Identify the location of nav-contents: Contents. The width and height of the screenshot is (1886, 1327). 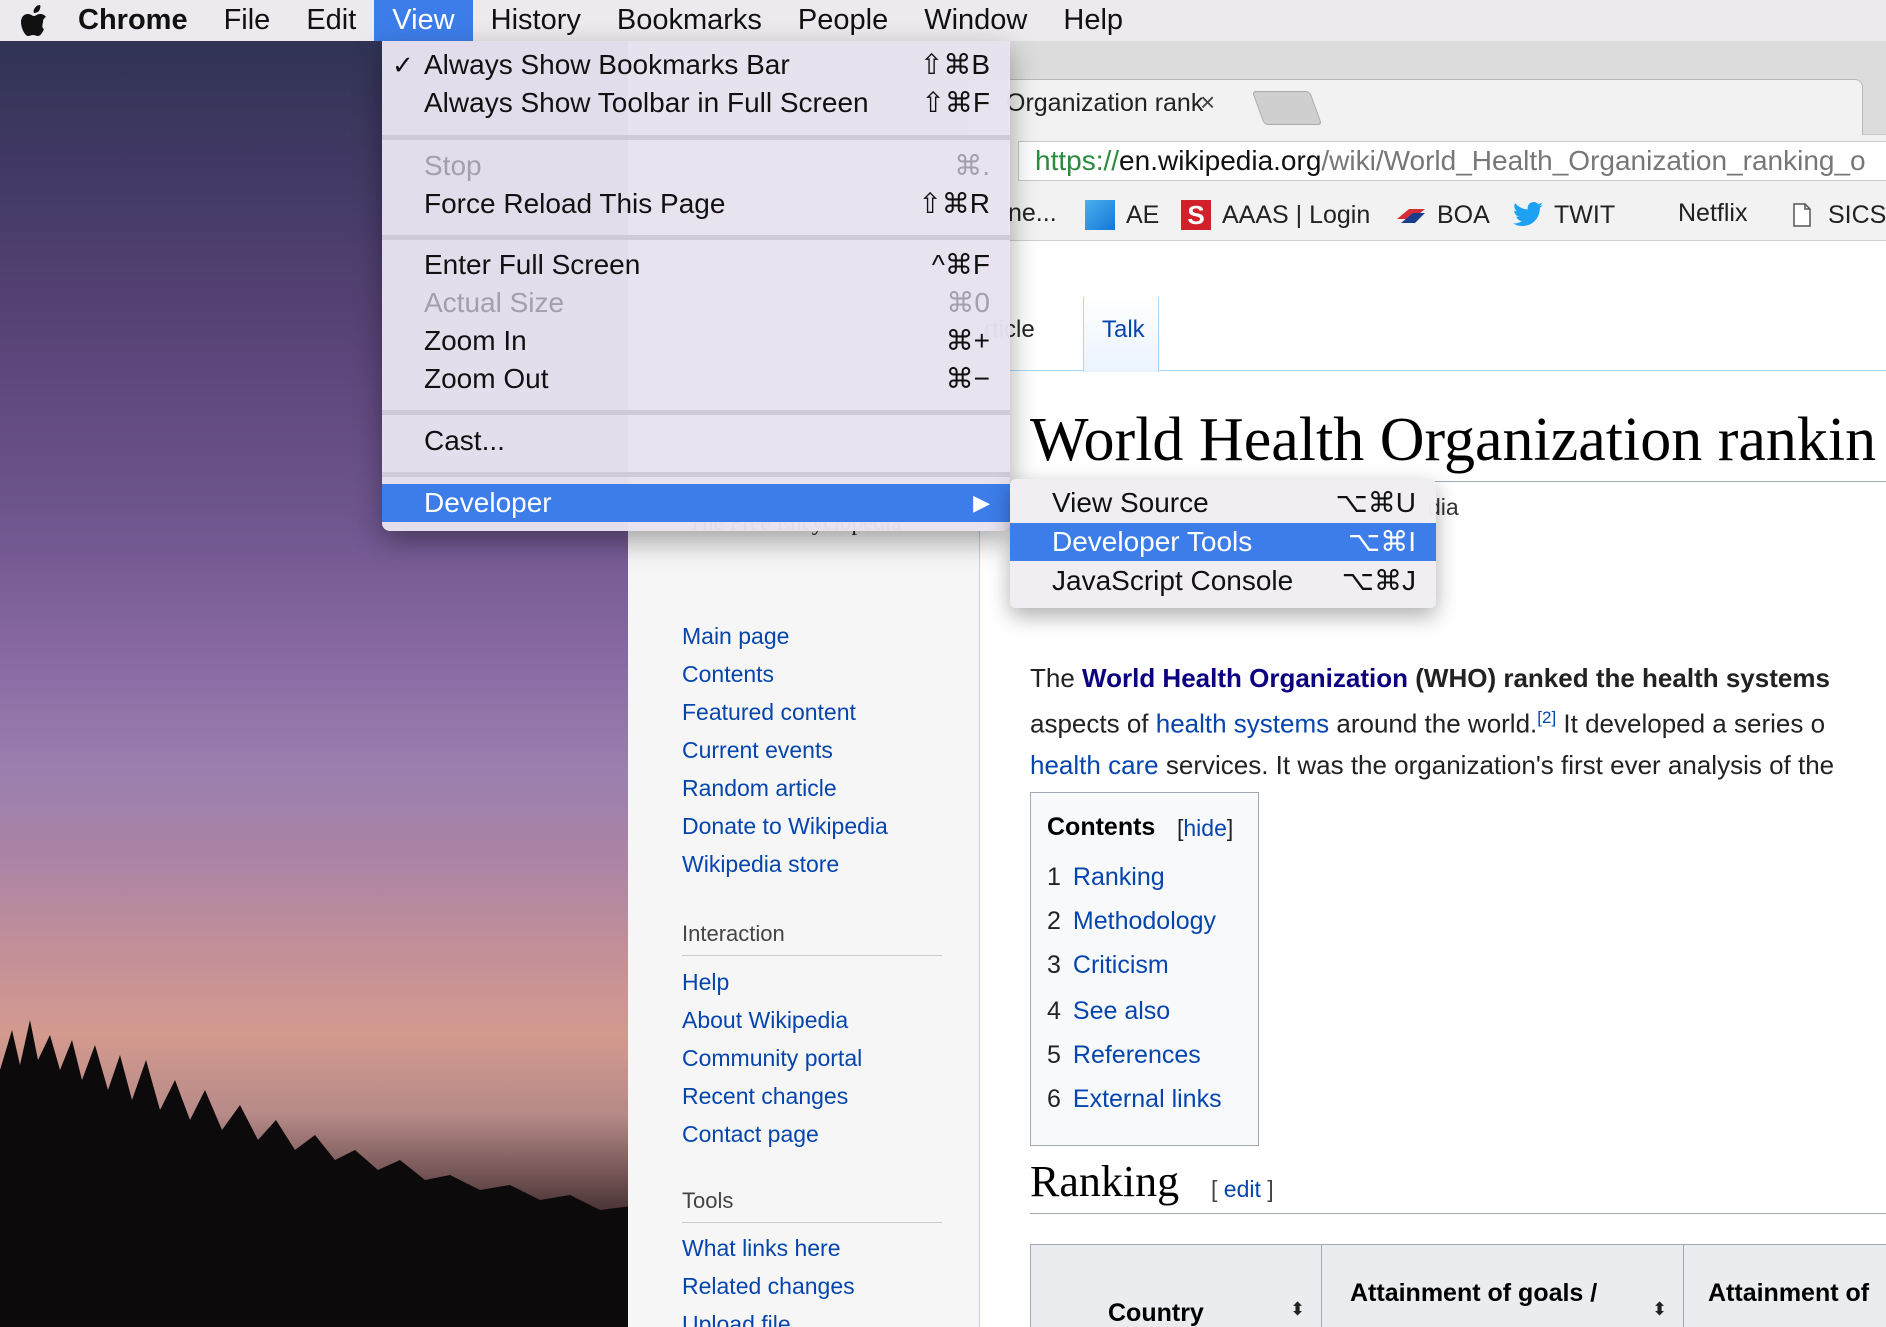
(728, 674).